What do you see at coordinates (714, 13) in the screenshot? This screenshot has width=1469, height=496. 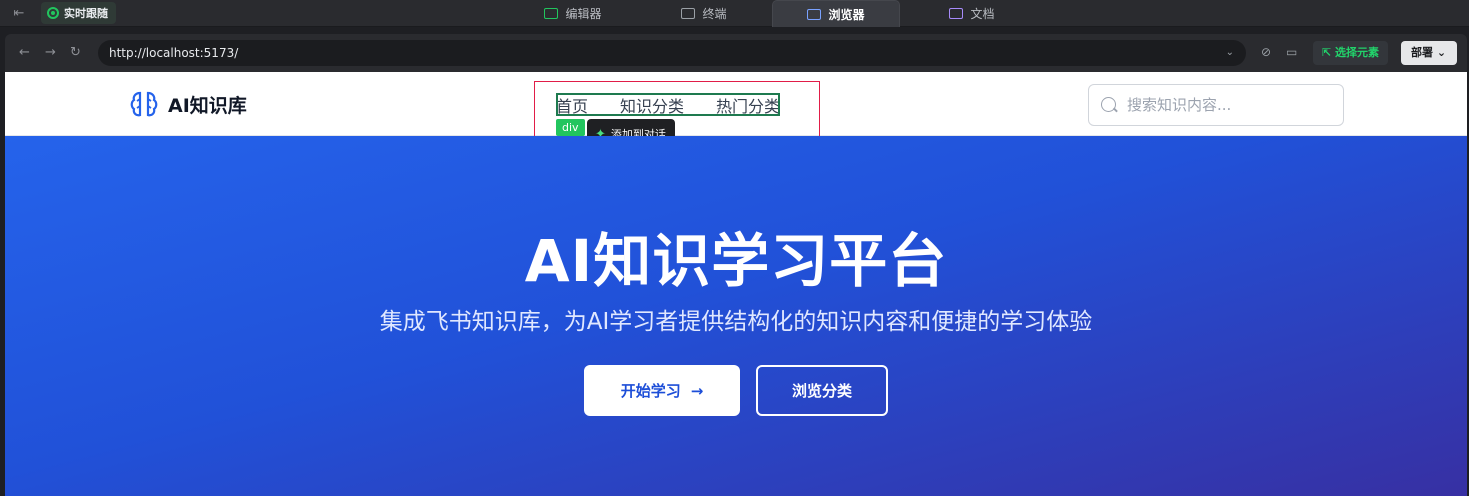 I see `tab-terminal-label: 终端` at bounding box center [714, 13].